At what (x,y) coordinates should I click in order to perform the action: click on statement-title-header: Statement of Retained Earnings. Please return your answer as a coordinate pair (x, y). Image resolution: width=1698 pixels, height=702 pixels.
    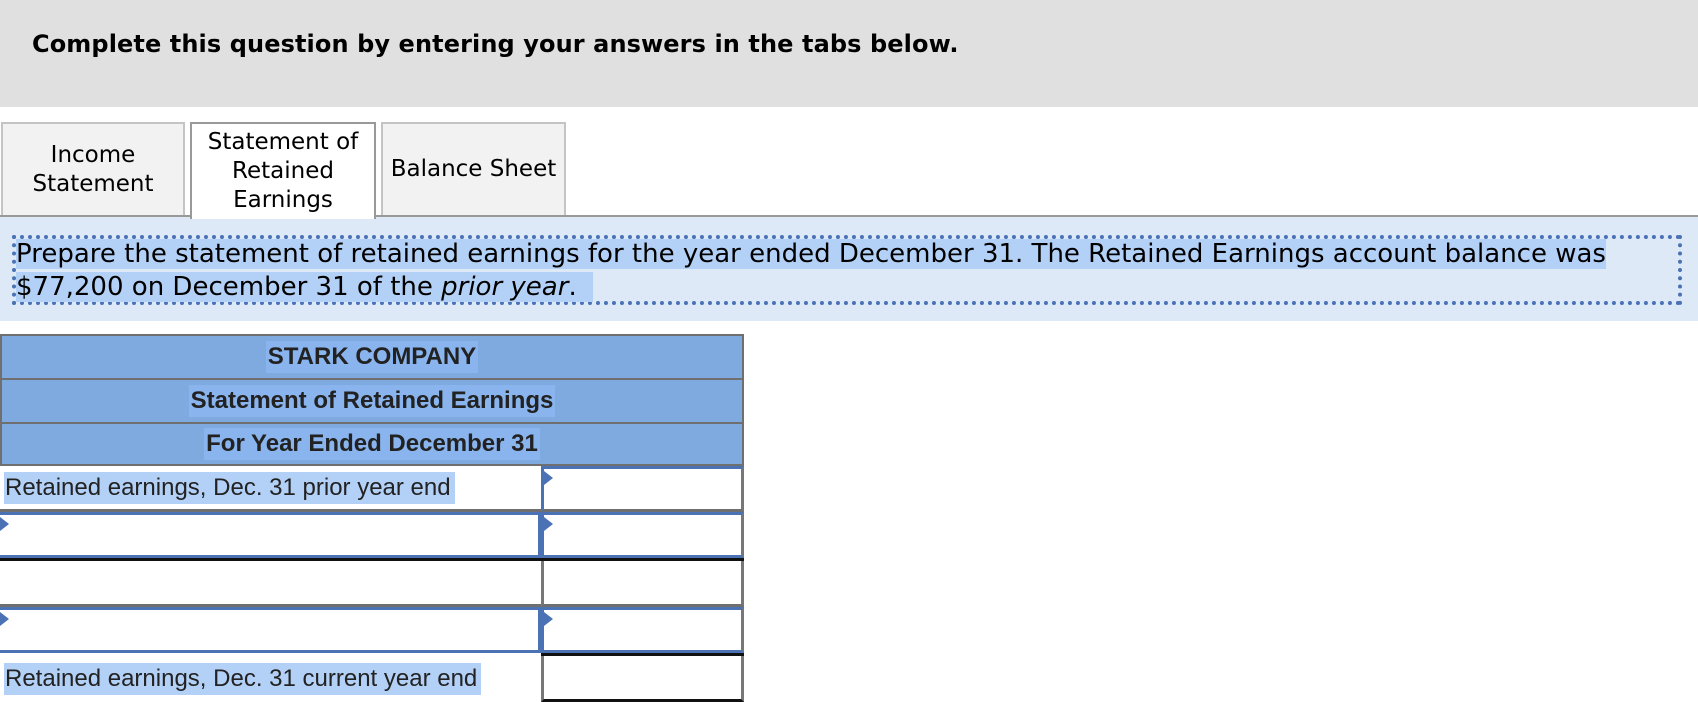
    Looking at the image, I should click on (372, 400).